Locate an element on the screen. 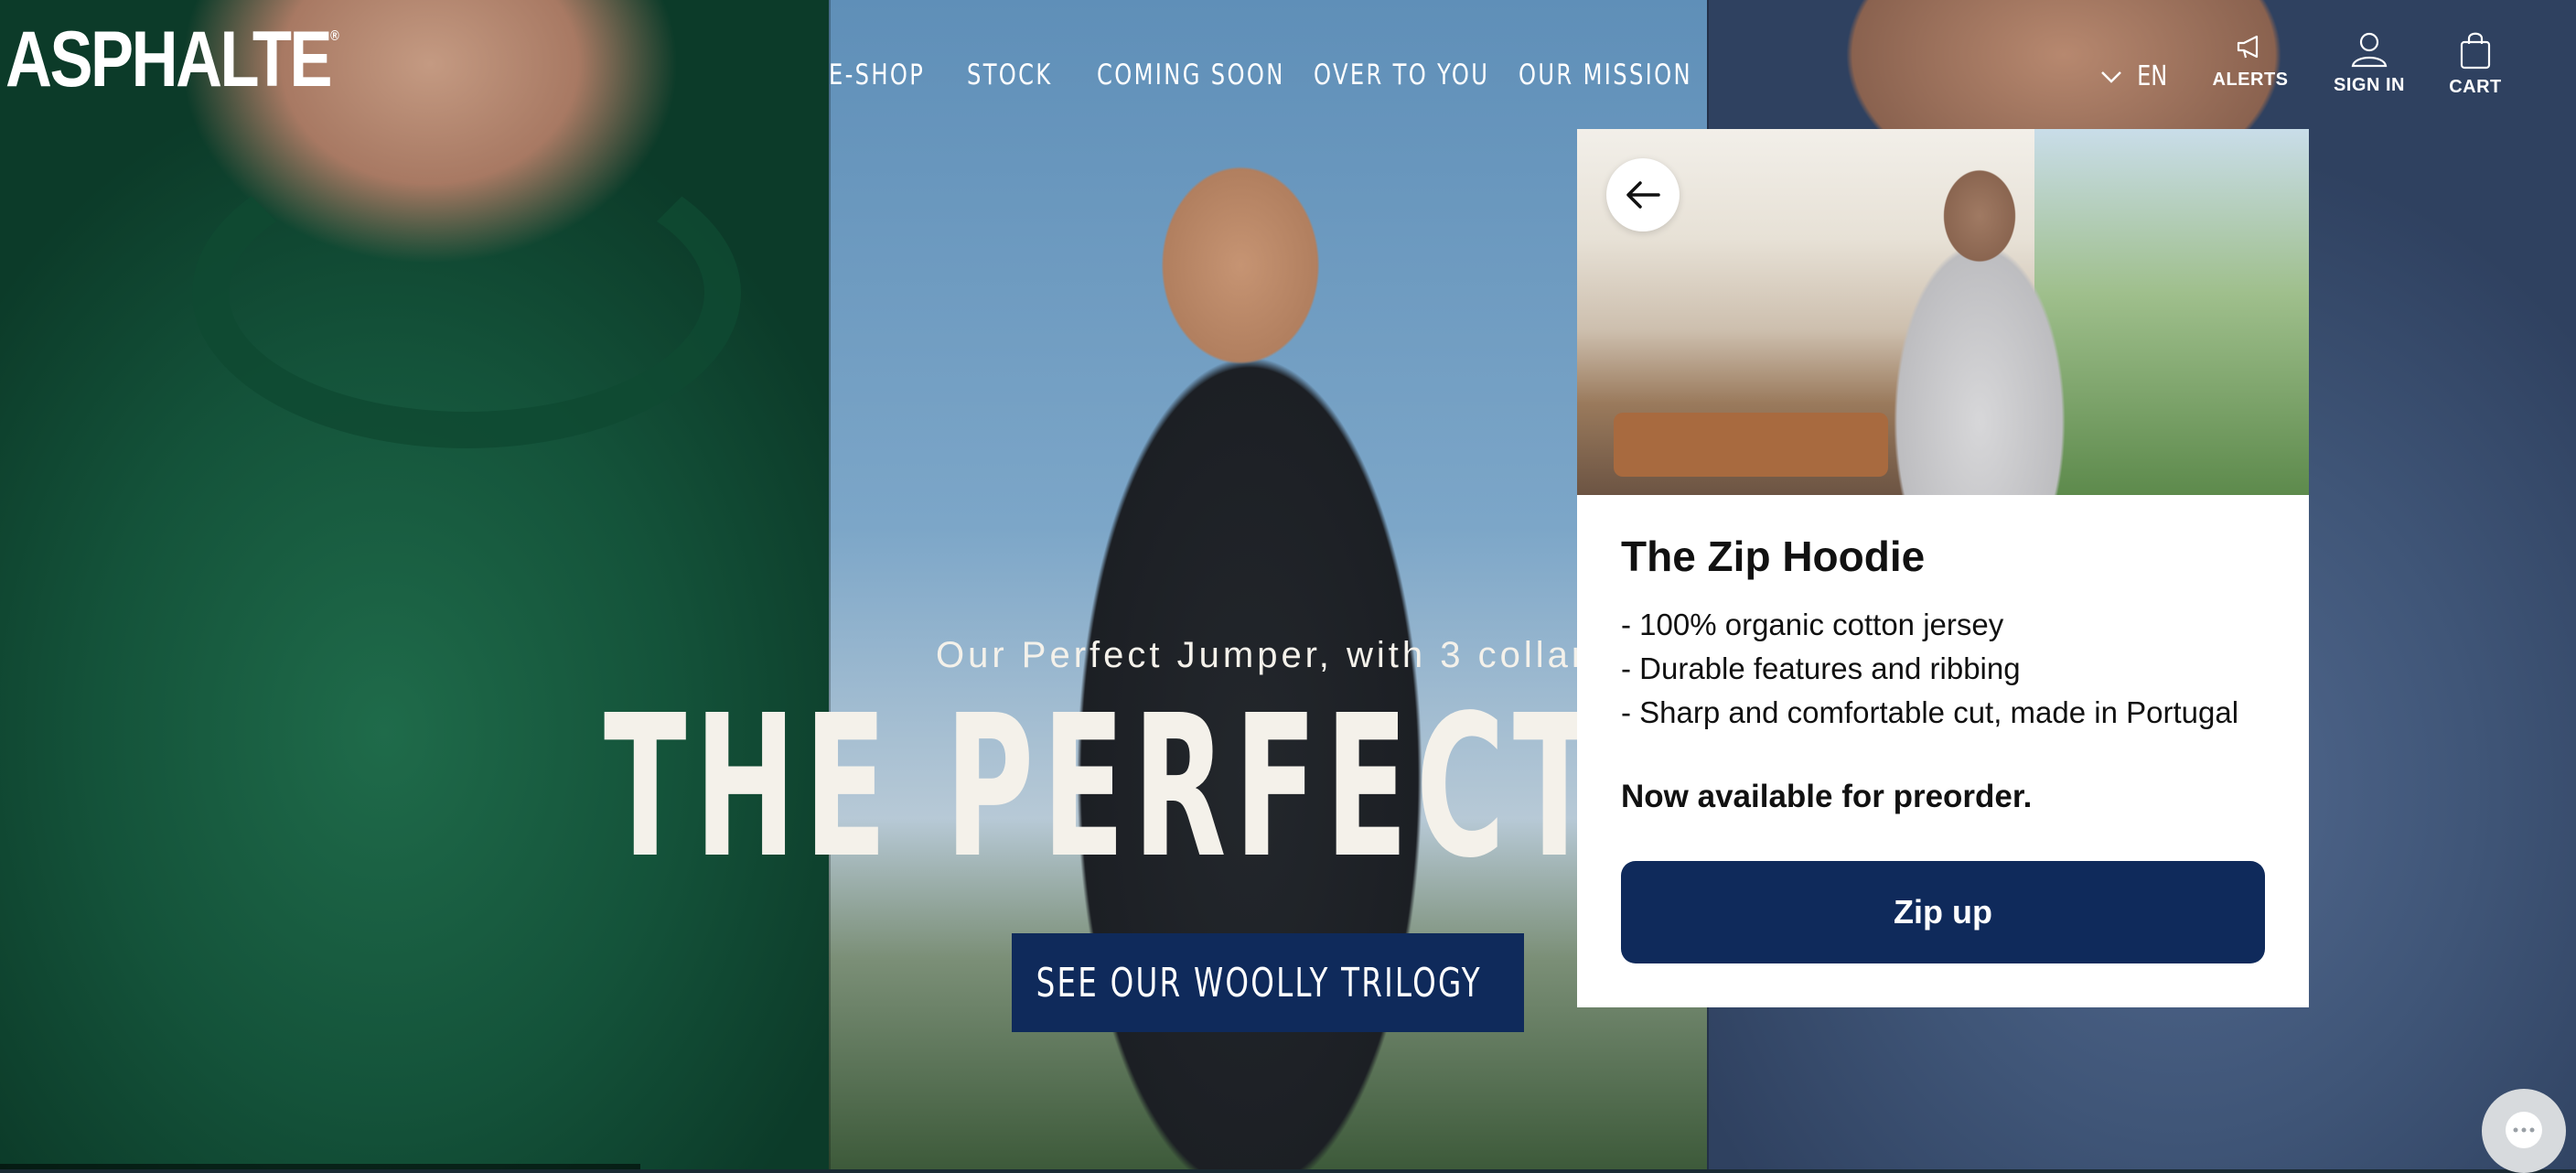 The width and height of the screenshot is (2576, 1173). back-button is located at coordinates (1643, 194).